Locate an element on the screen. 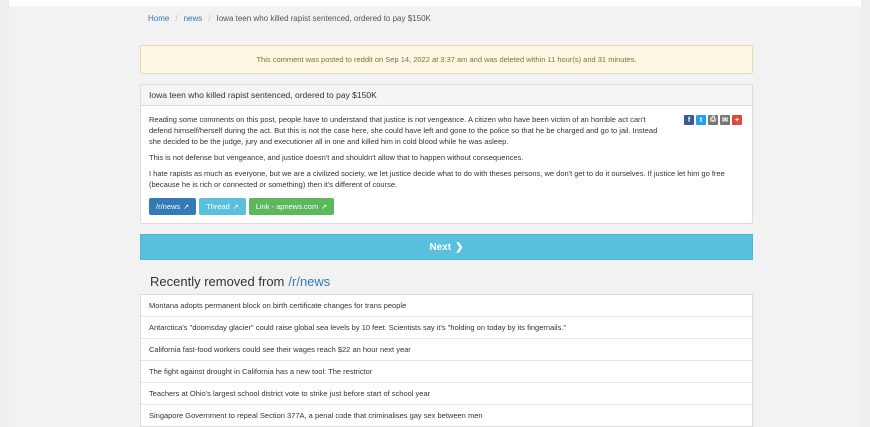 The height and width of the screenshot is (427, 870). subreddit-button: /r/news ↗ is located at coordinates (173, 206).